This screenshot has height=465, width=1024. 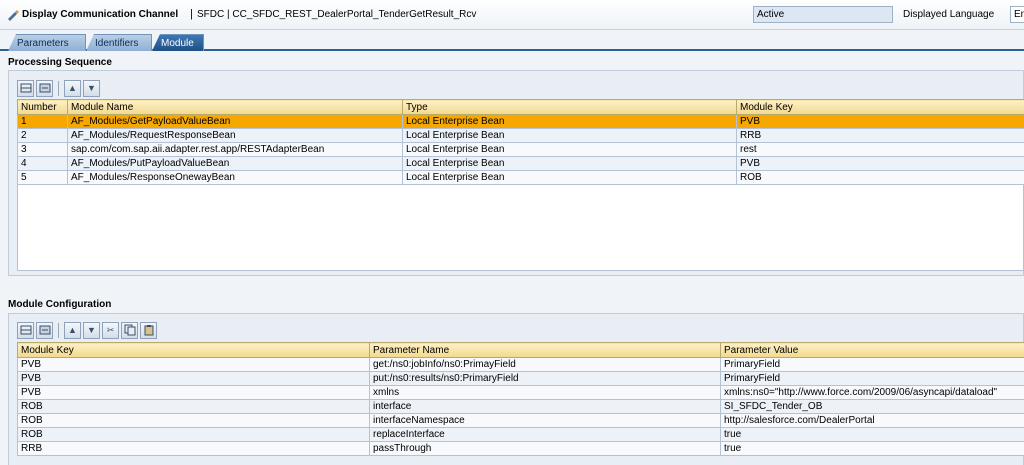 What do you see at coordinates (872, 350) in the screenshot?
I see `column-header-parameter-value: Parameter Value` at bounding box center [872, 350].